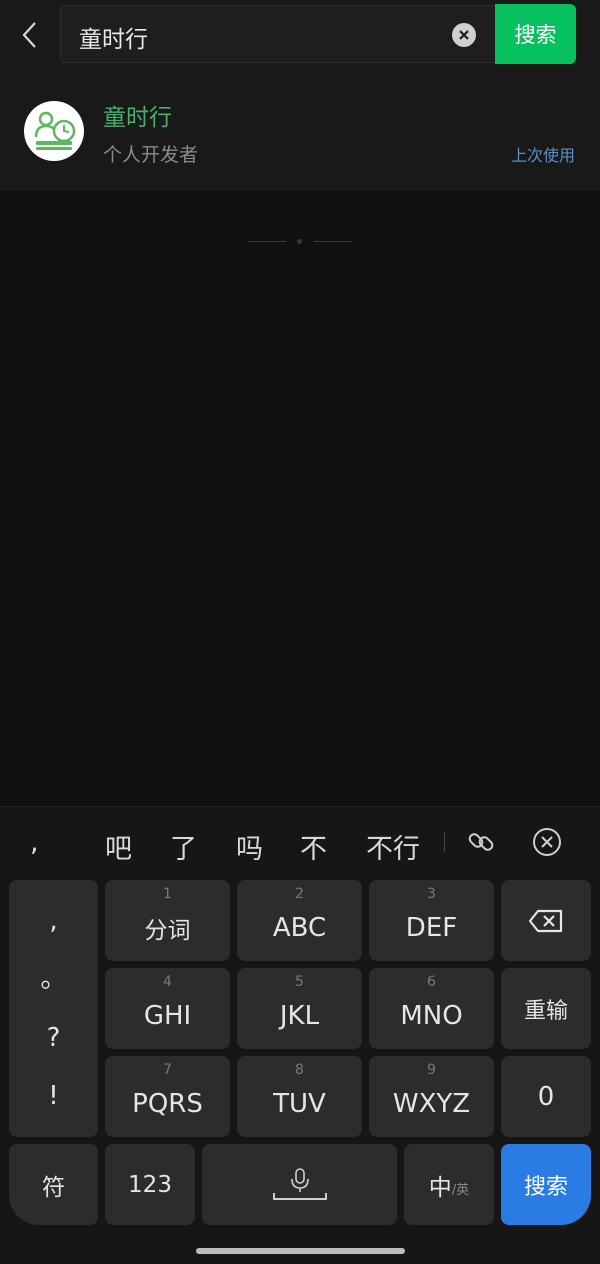  I want to click on punctuation-column: , 。 ? !, so click(53, 1008).